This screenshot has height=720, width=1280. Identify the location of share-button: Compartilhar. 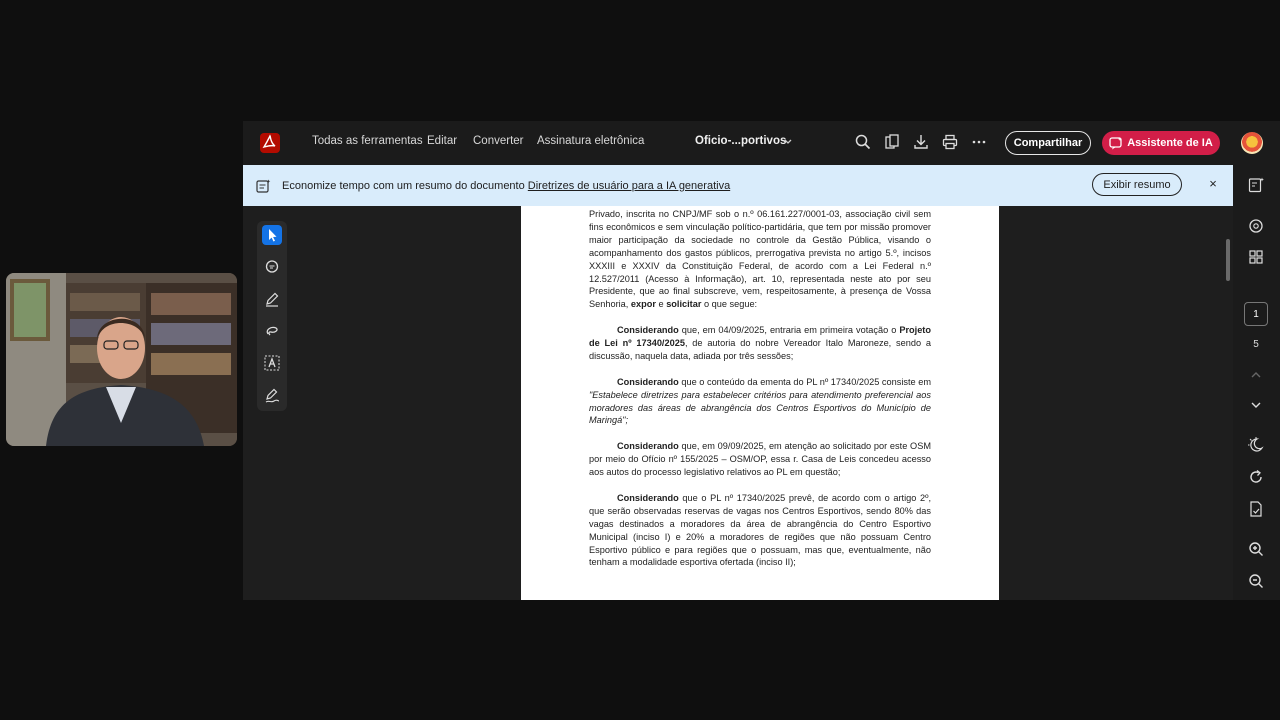
(1048, 143).